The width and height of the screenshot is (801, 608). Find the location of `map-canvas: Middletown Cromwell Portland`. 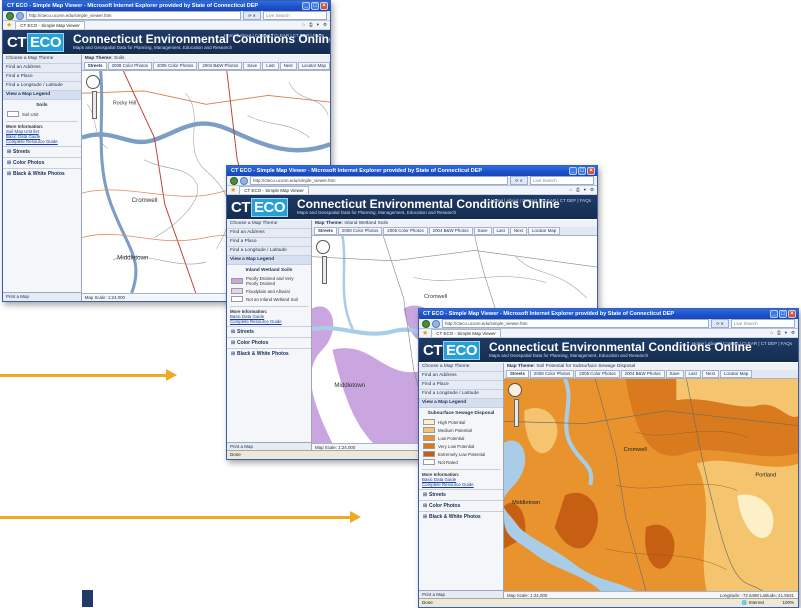

map-canvas: Middletown Cromwell Portland is located at coordinates (651, 485).